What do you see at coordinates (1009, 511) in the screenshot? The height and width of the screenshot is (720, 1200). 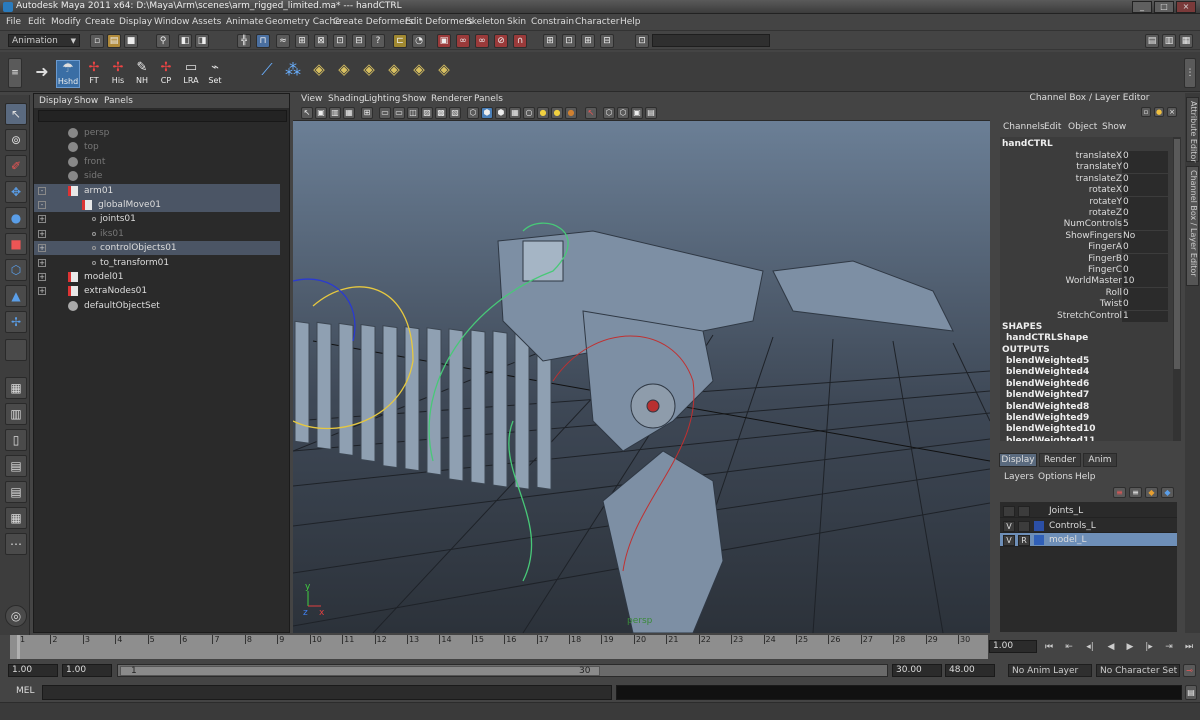 I see `layer-visibility-toggle` at bounding box center [1009, 511].